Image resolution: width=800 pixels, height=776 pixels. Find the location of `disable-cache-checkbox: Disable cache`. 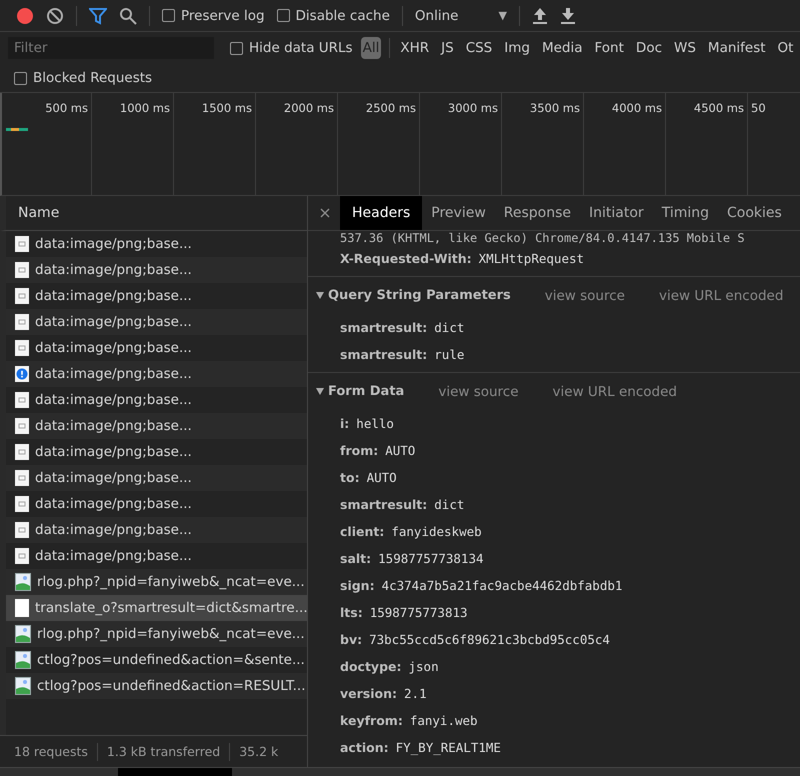

disable-cache-checkbox: Disable cache is located at coordinates (333, 16).